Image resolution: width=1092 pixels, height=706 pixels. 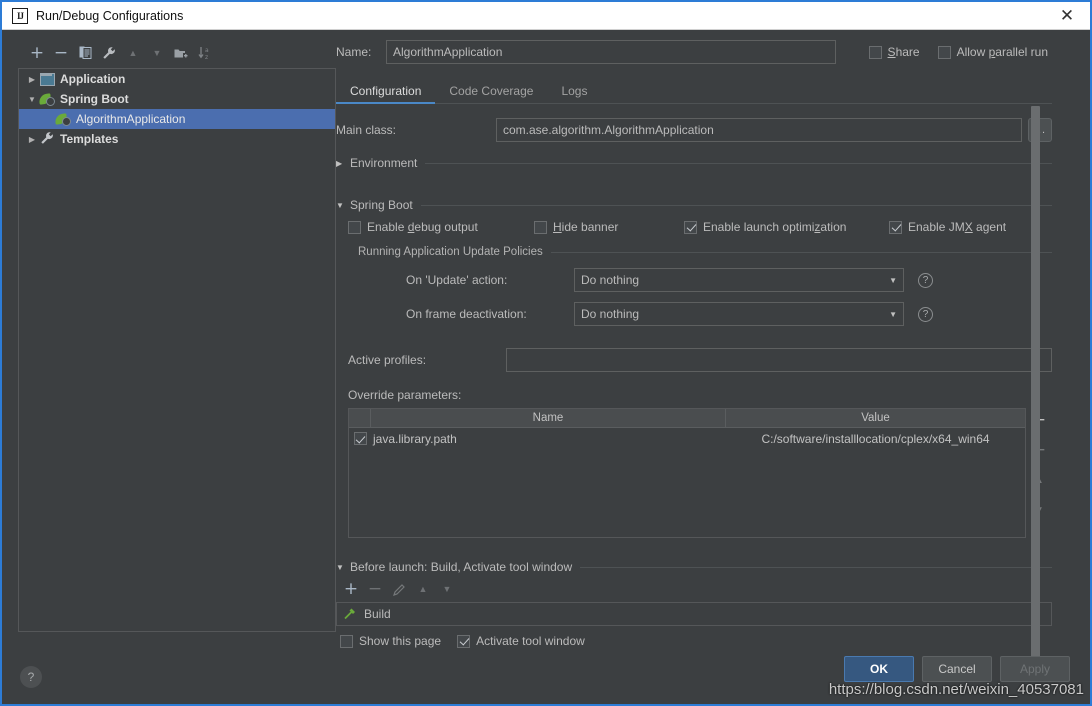 I want to click on share-options-group: Share Allow parallel run, so click(x=960, y=52).